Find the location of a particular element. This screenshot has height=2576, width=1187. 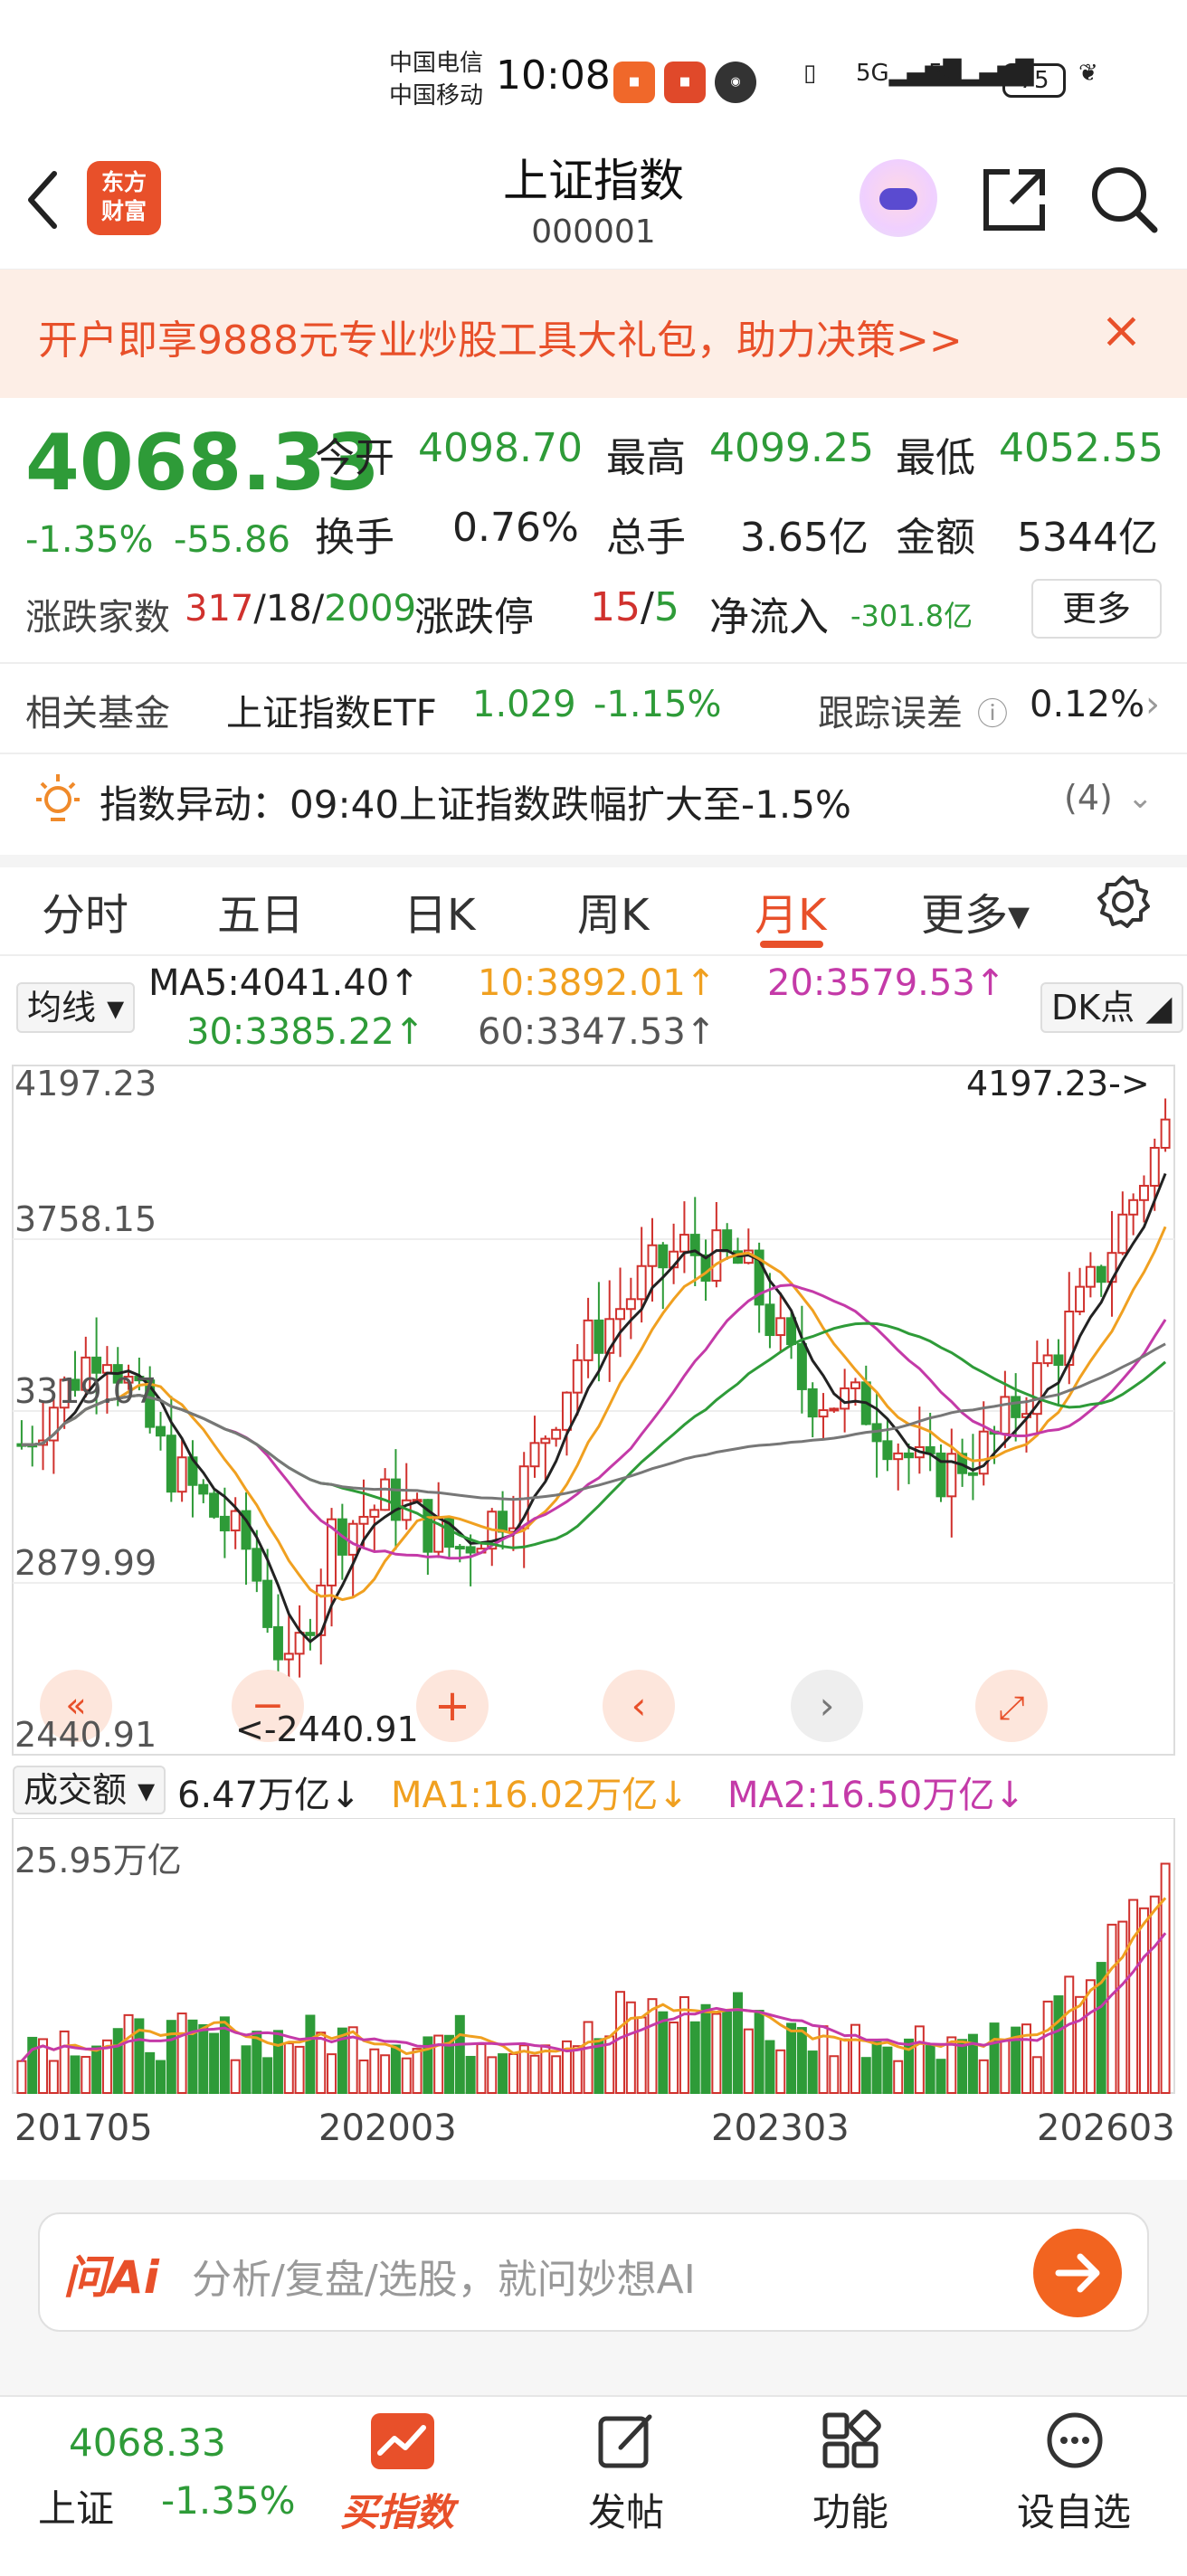

volume-ma1: MA1:16.02万亿↓ is located at coordinates (539, 1795).